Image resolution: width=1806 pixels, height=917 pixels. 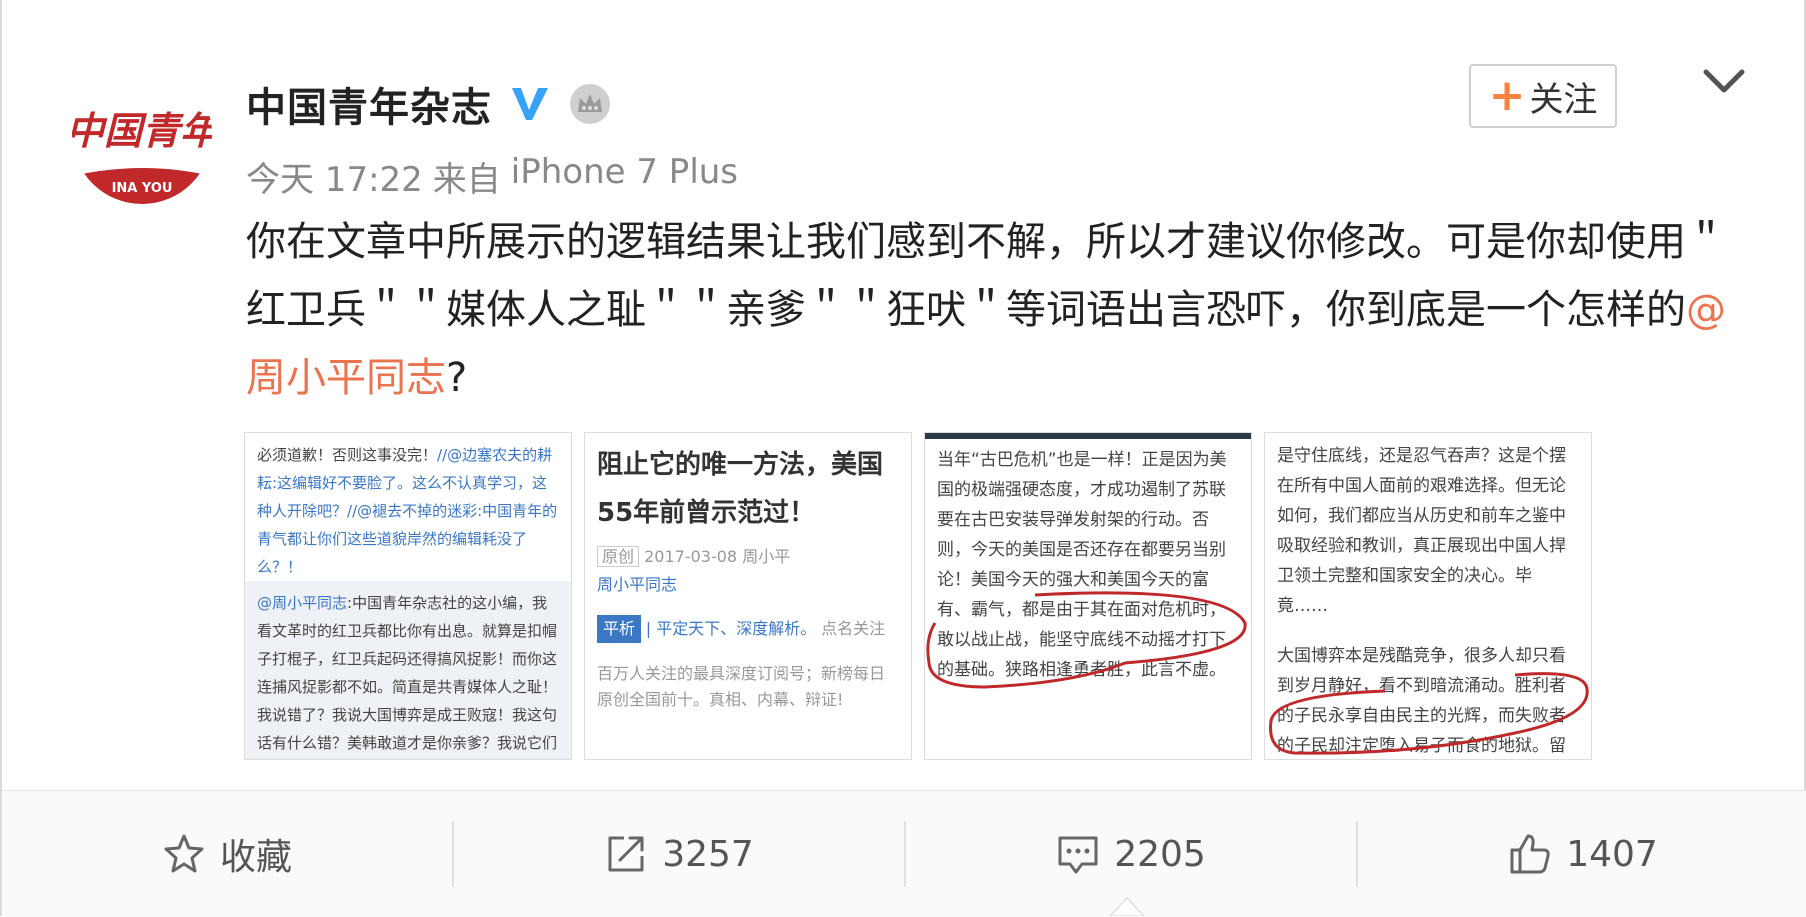 What do you see at coordinates (369, 104) in the screenshot?
I see `account-name: 中国青年杂志` at bounding box center [369, 104].